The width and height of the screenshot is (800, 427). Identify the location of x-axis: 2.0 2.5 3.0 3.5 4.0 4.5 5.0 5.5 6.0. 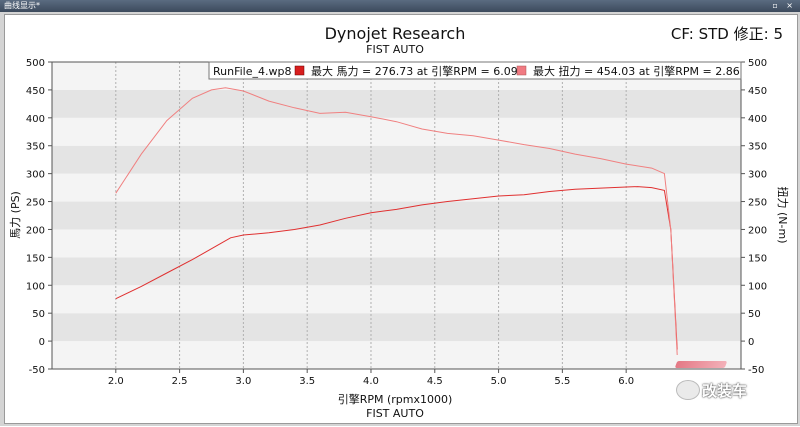
(371, 378).